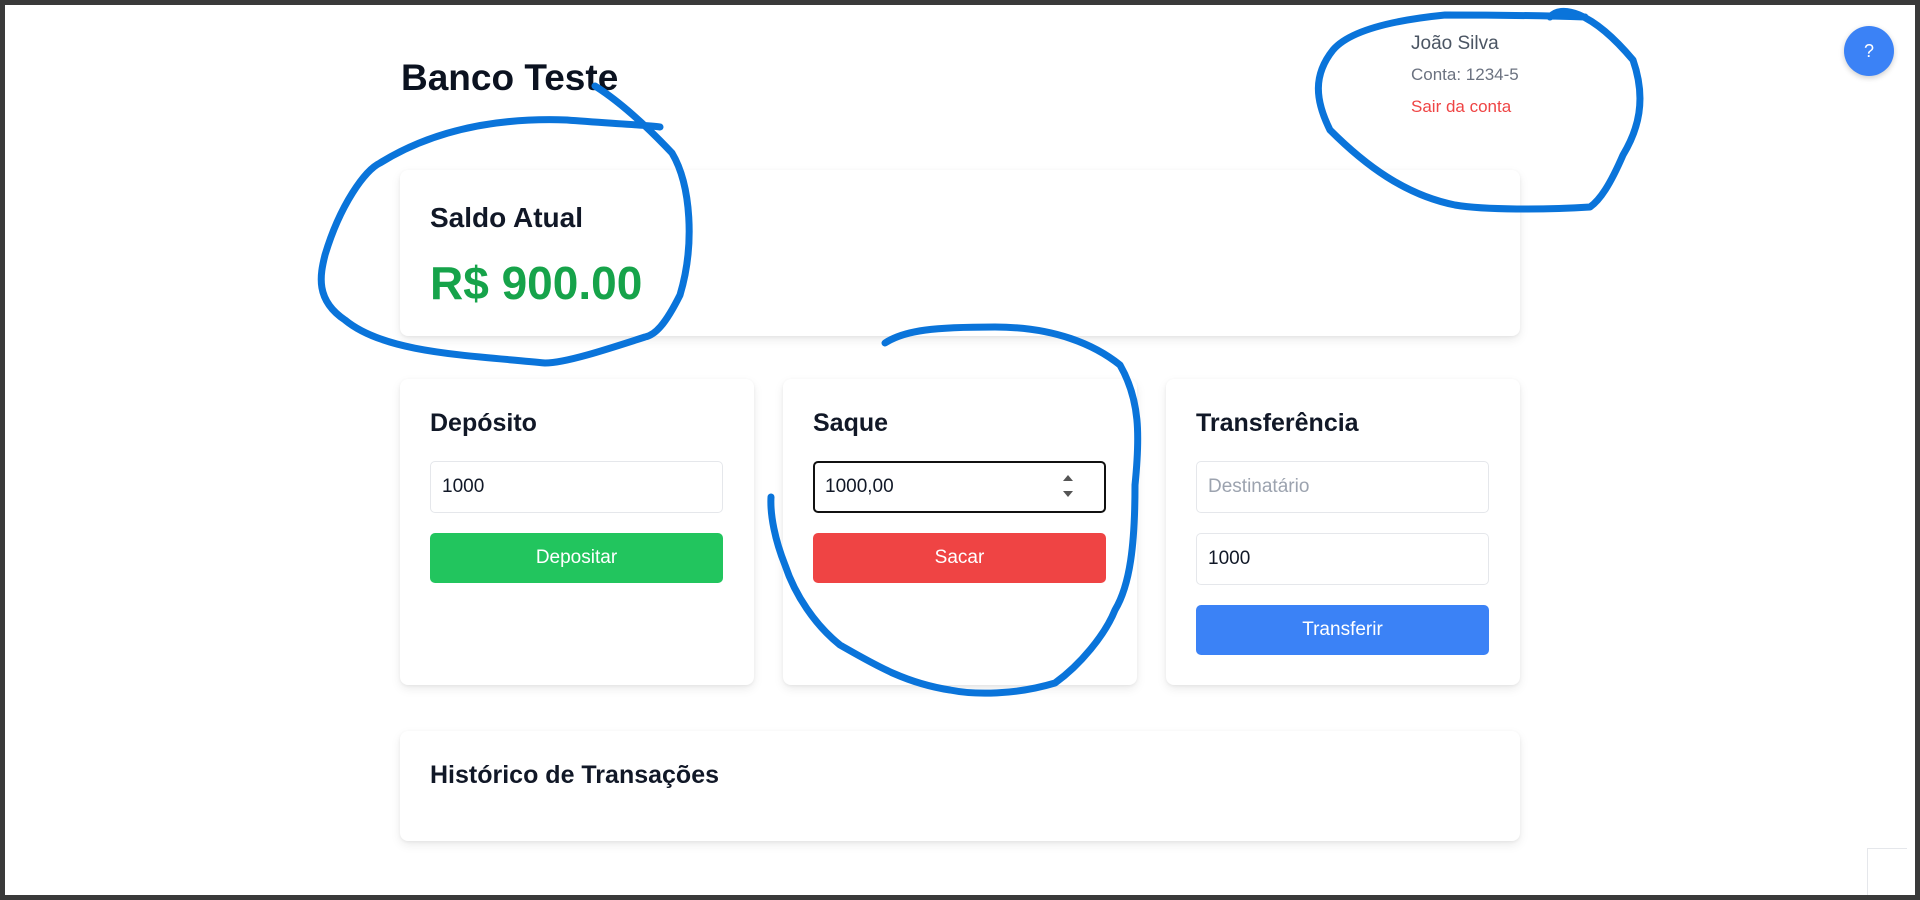  I want to click on transfer-button: Transferir, so click(1342, 630).